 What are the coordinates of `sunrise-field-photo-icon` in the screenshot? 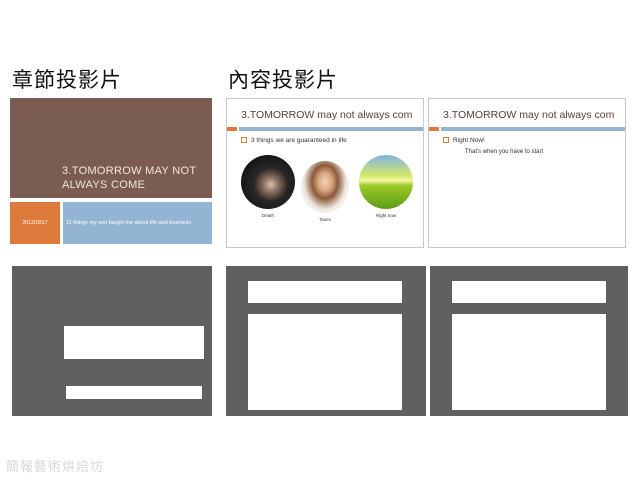 It's located at (386, 182).